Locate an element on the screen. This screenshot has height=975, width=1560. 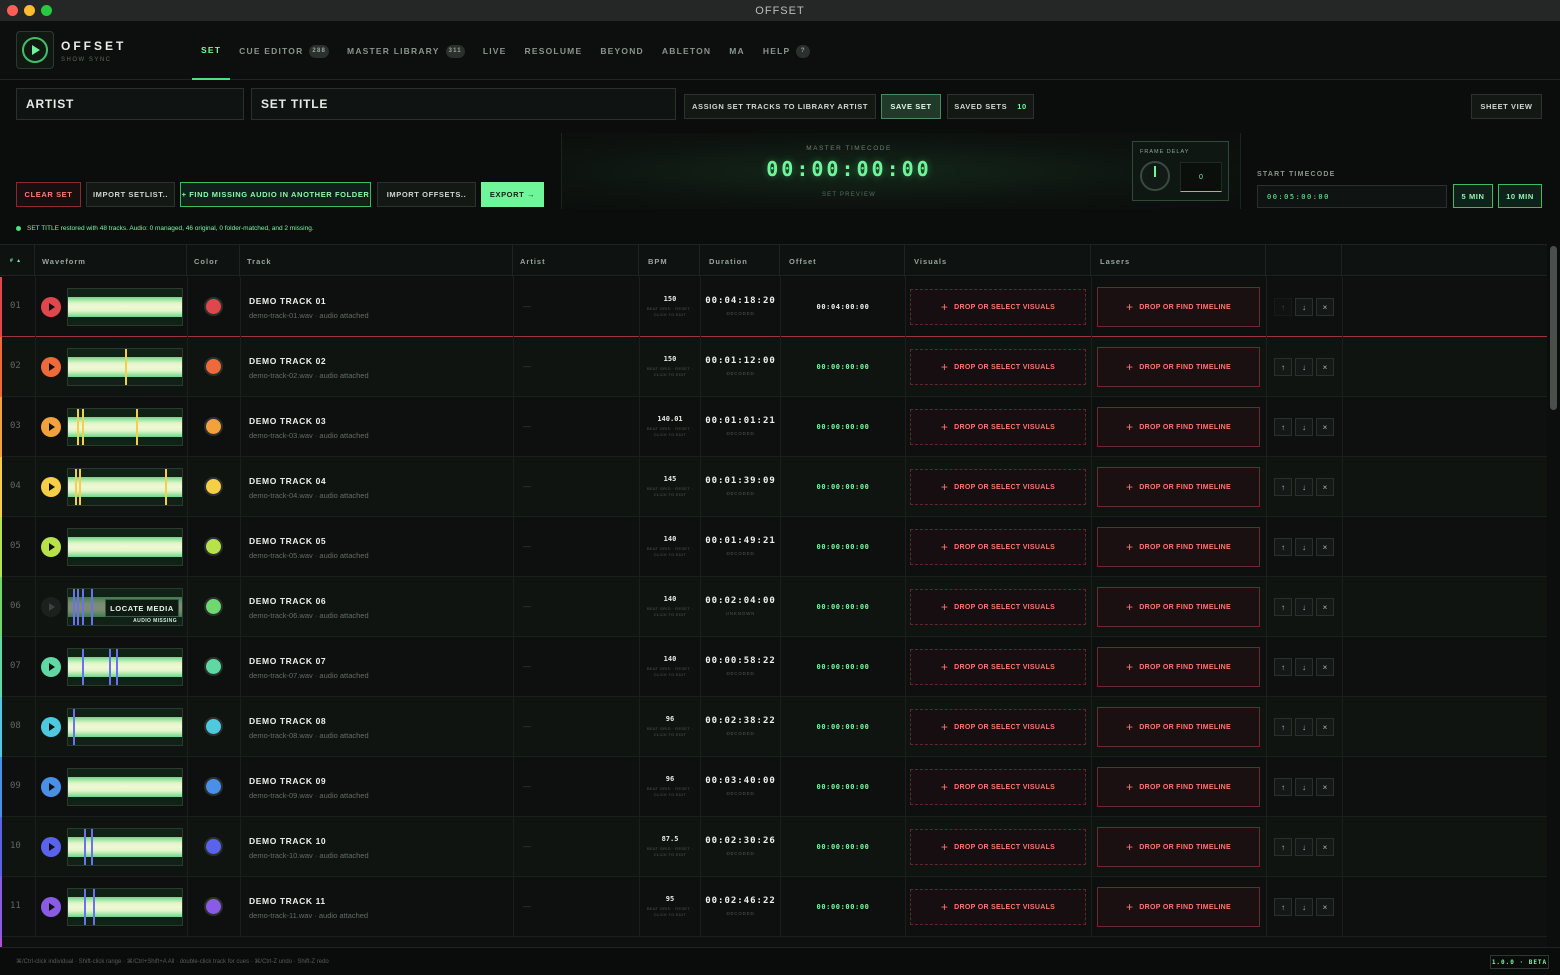
nav-tab-ma: MA is located at coordinates (737, 51).